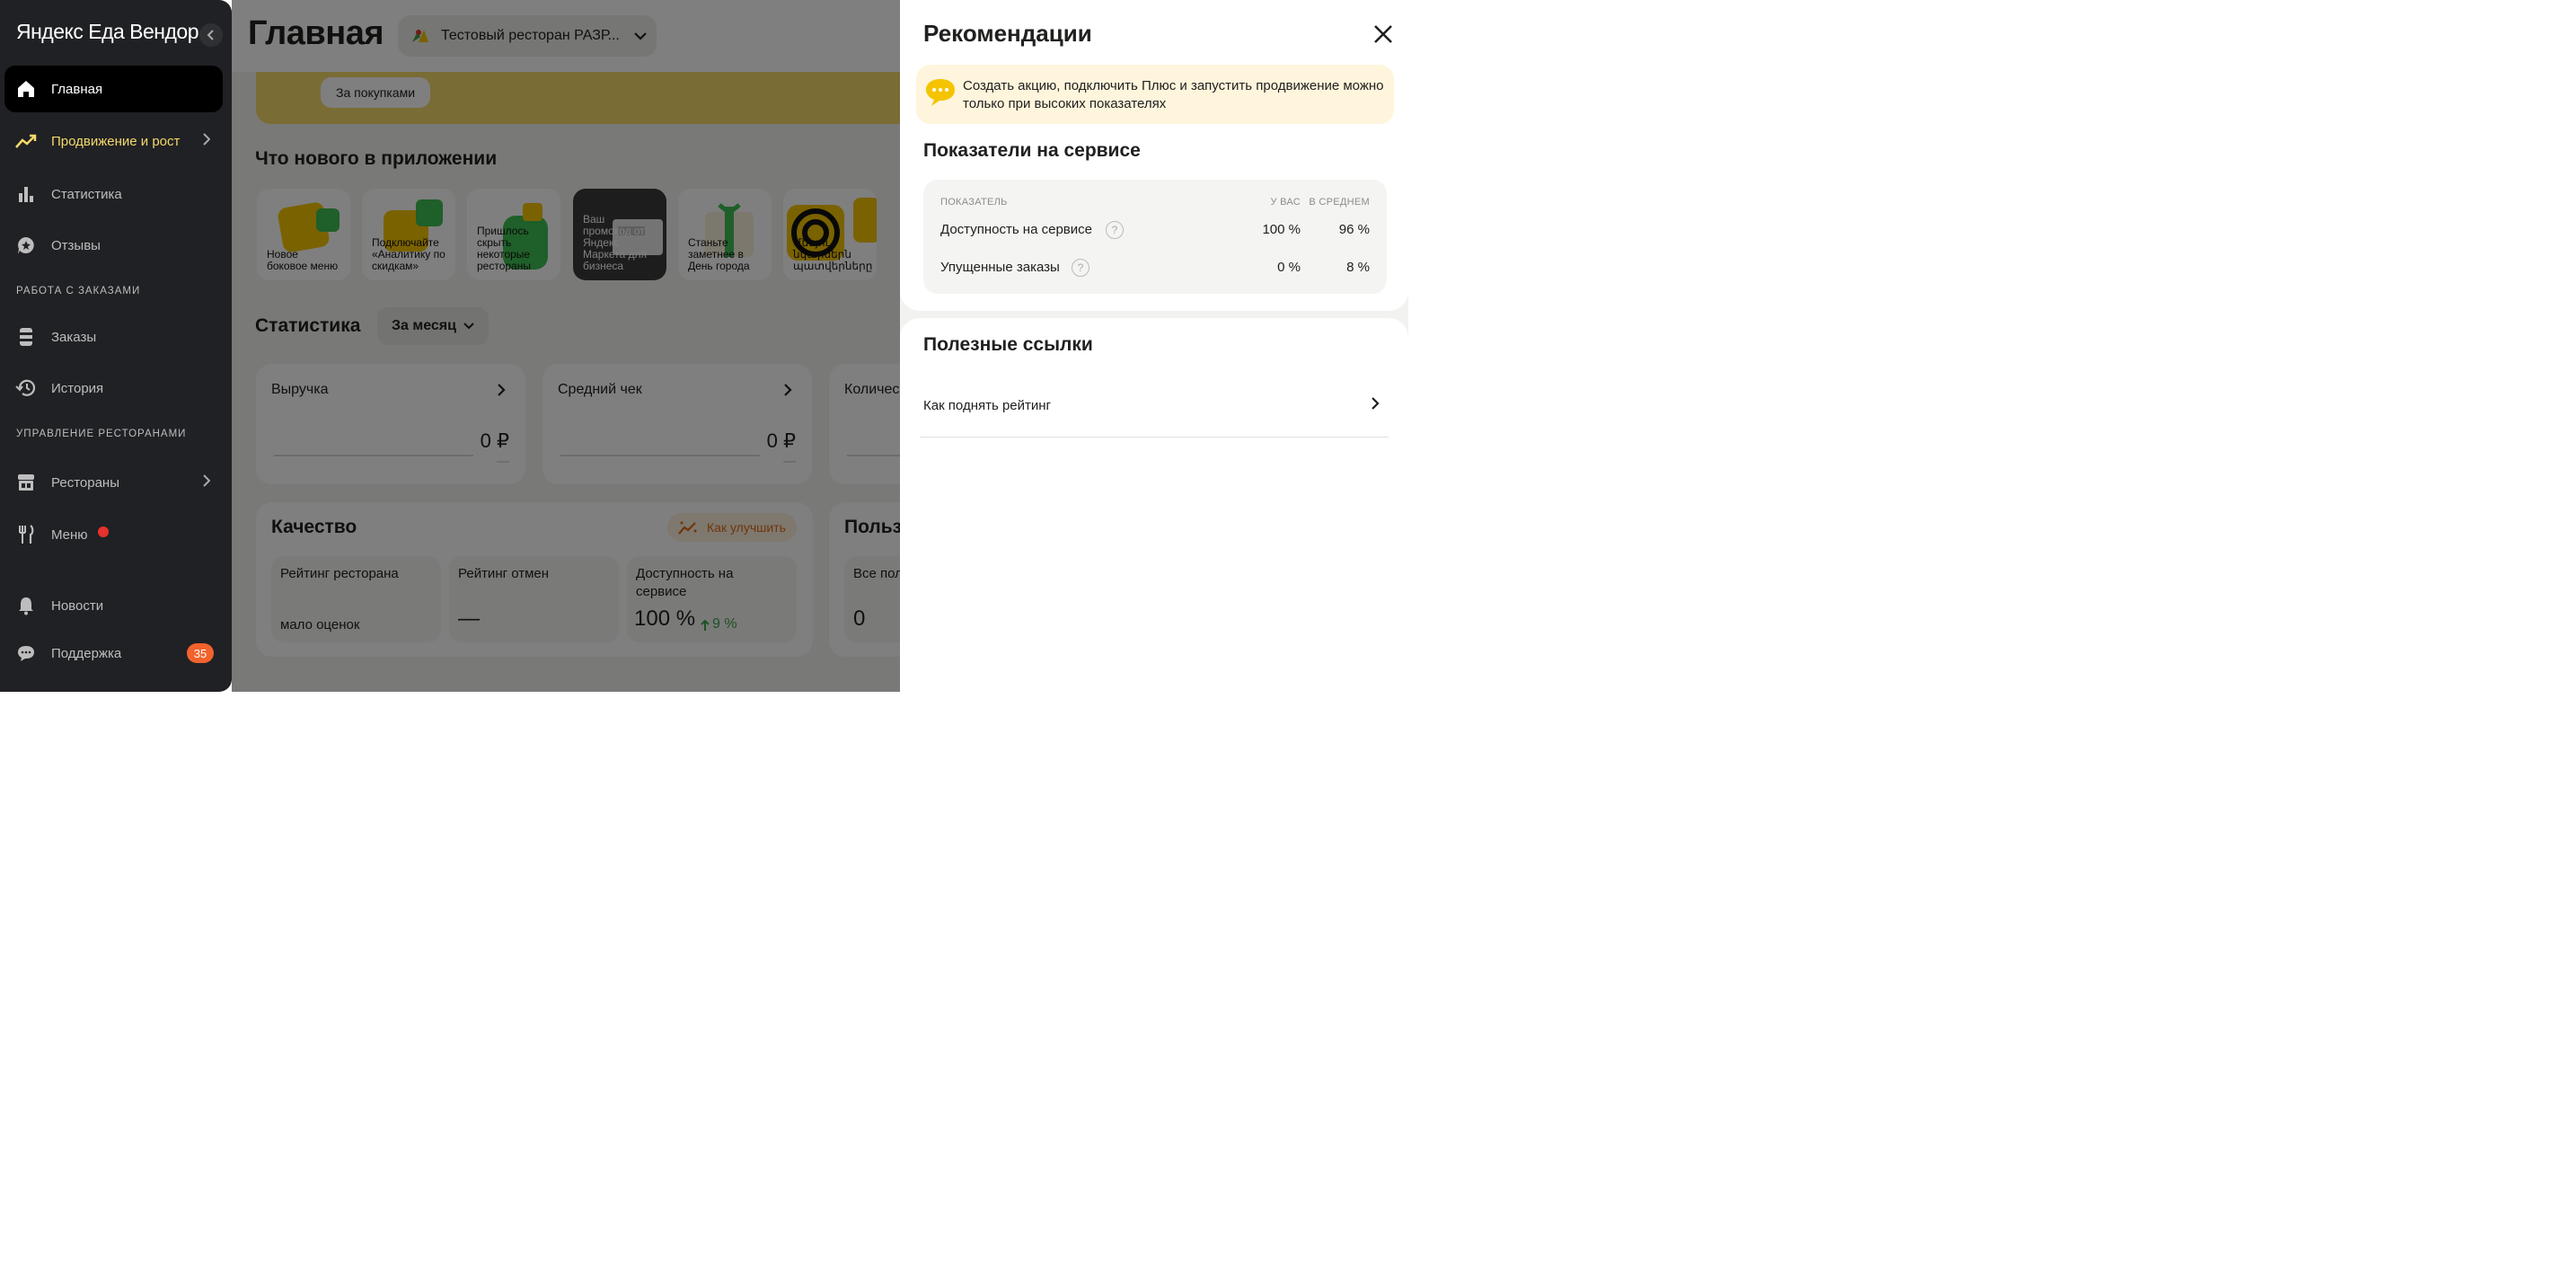  What do you see at coordinates (113, 534) in the screenshot?
I see `sidebar-item-menu: Меню` at bounding box center [113, 534].